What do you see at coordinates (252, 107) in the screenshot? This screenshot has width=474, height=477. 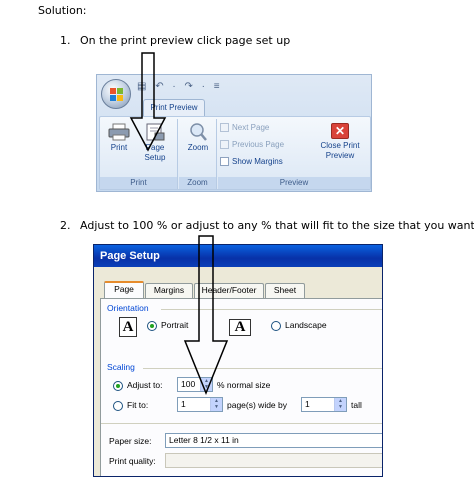 I see `ribbon-tabbar: Print Preview` at bounding box center [252, 107].